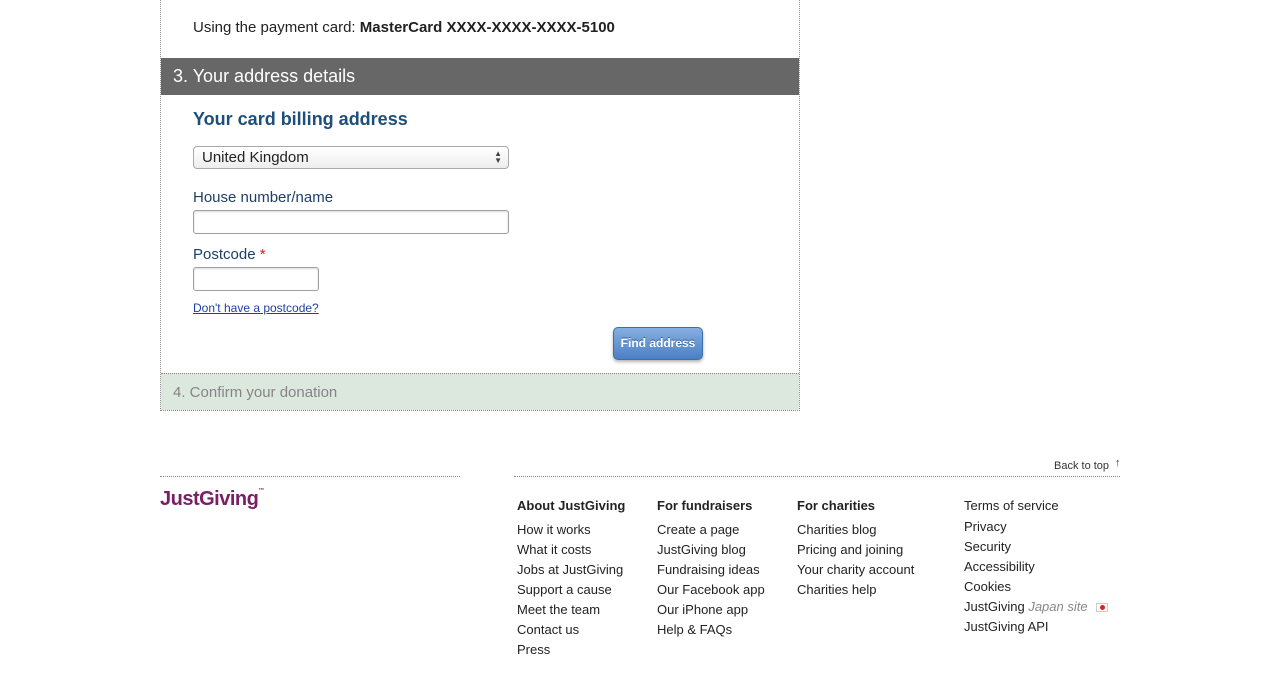  What do you see at coordinates (276, 27) in the screenshot?
I see `payment-card-prefix: Using the payment card:` at bounding box center [276, 27].